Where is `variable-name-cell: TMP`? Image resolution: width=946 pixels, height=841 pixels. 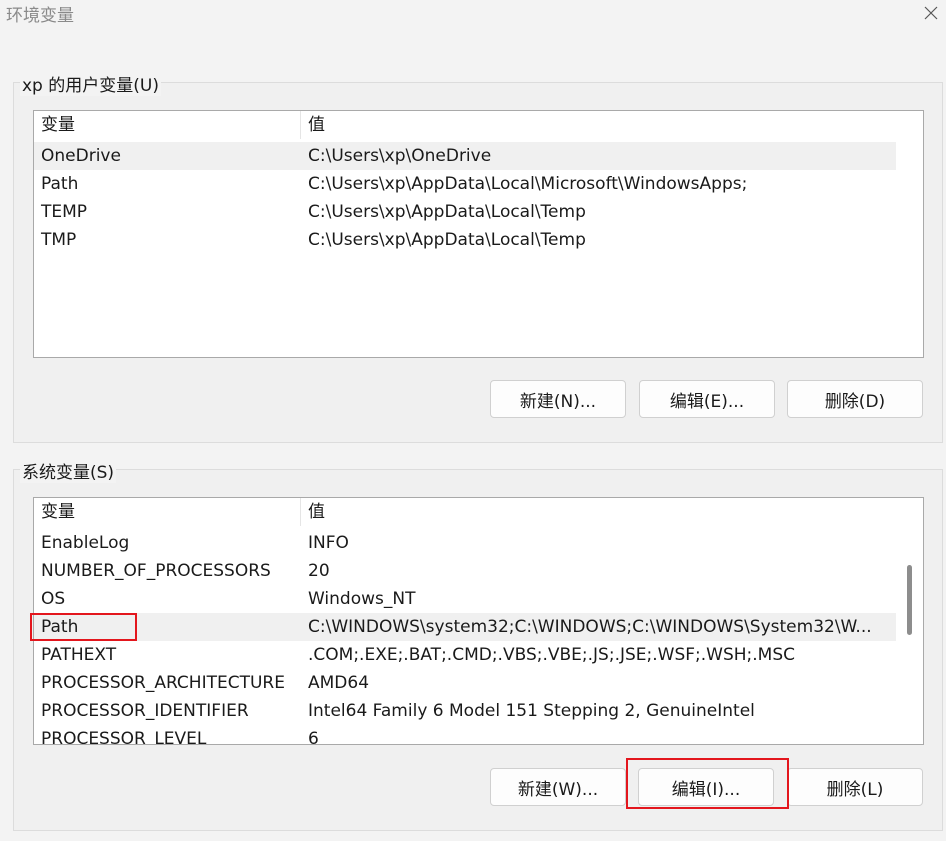
variable-name-cell: TMP is located at coordinates (59, 240).